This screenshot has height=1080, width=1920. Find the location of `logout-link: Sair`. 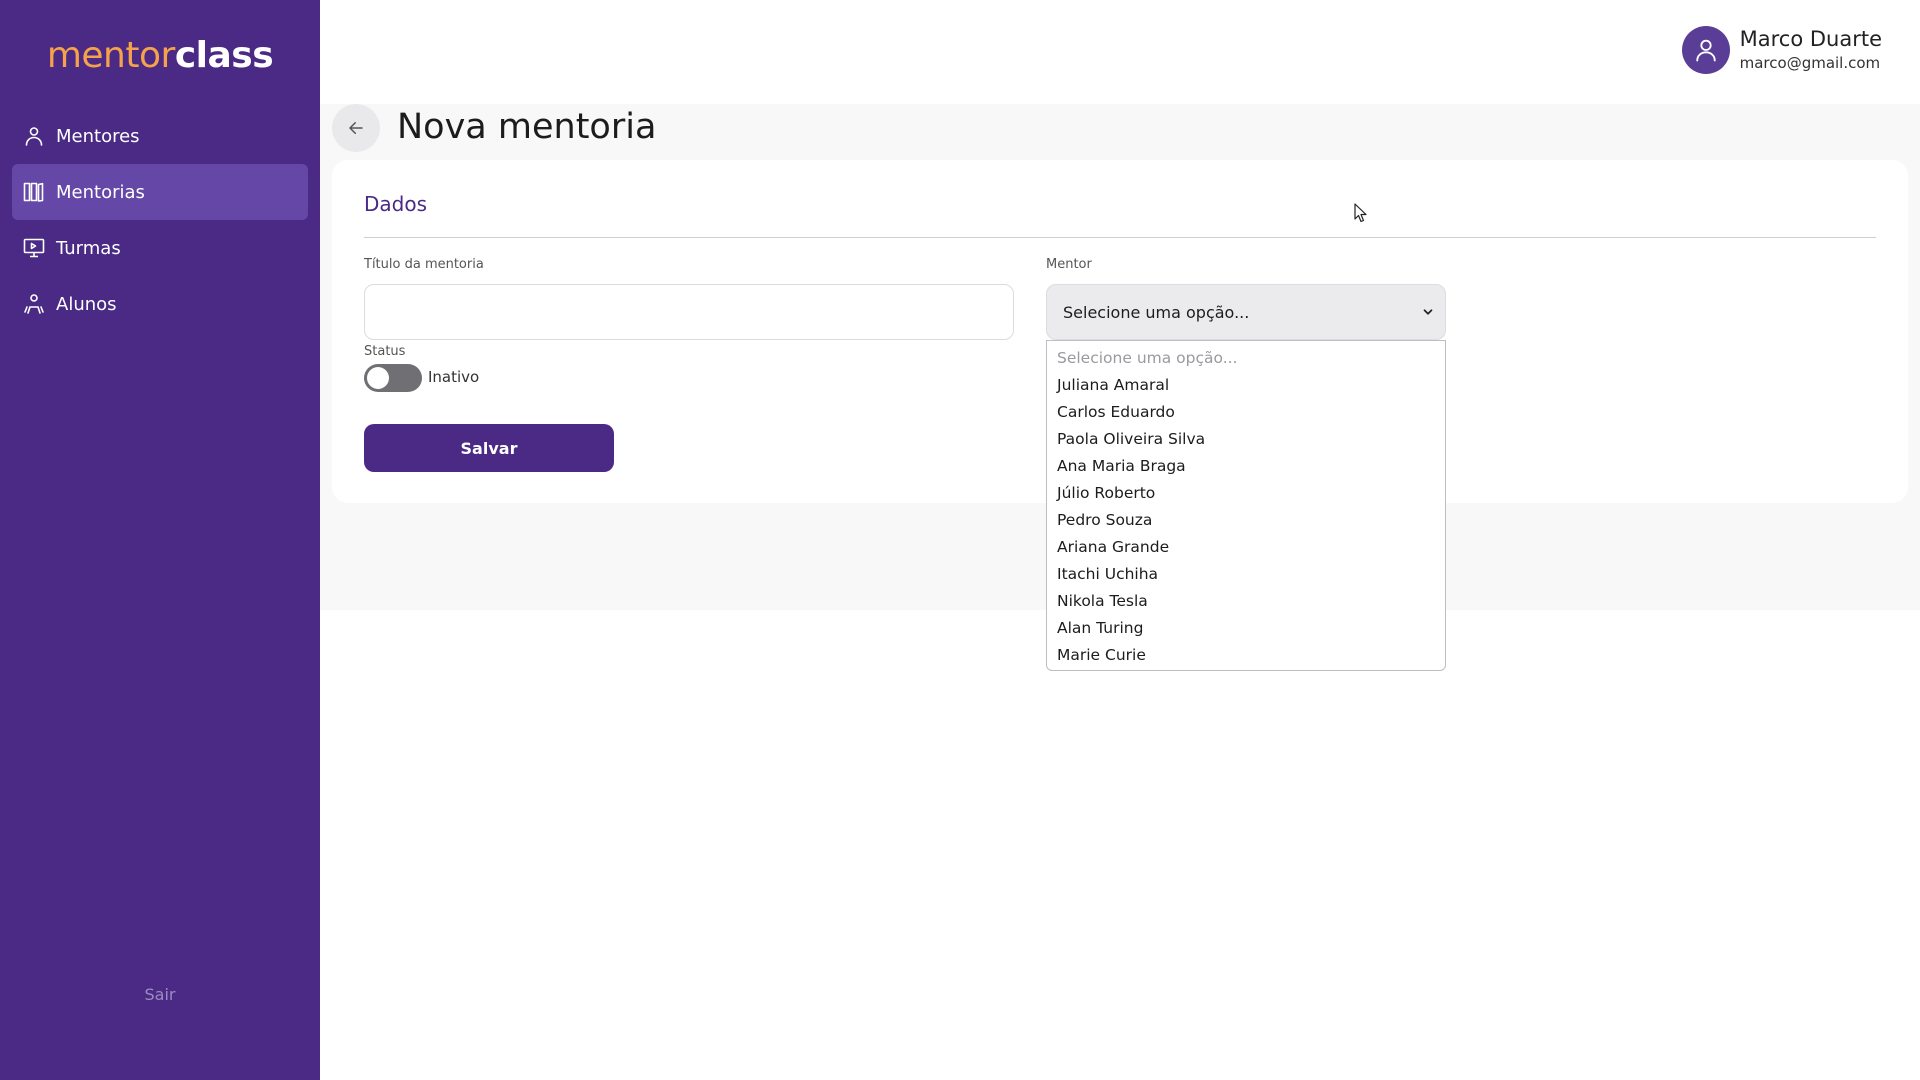

logout-link: Sair is located at coordinates (160, 994).